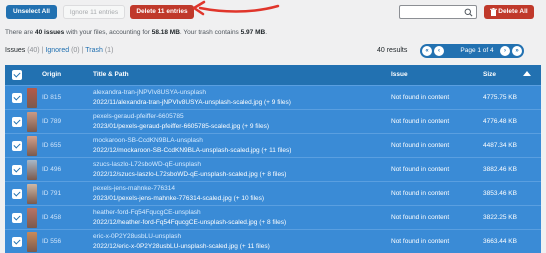 The image size is (546, 253). What do you see at coordinates (273, 75) in the screenshot?
I see `table-header: Origin Title & Path Issue Size` at bounding box center [273, 75].